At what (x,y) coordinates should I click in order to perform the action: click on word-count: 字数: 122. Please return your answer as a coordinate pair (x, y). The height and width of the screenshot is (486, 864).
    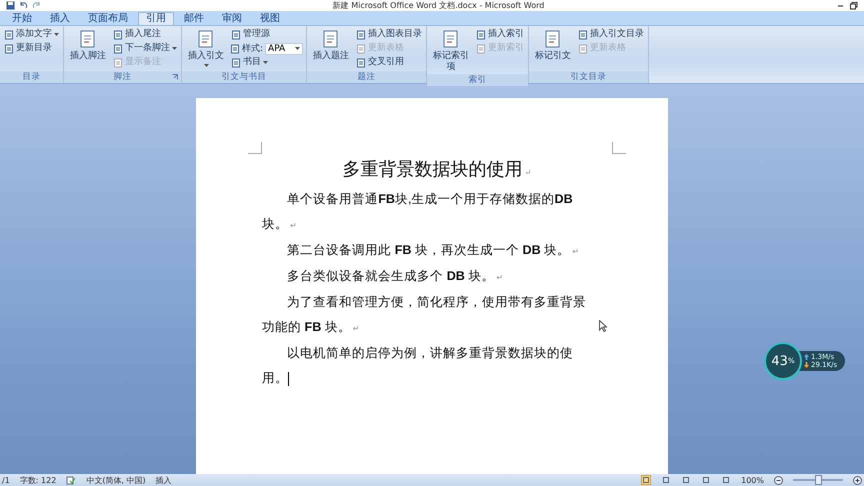
    Looking at the image, I should click on (38, 480).